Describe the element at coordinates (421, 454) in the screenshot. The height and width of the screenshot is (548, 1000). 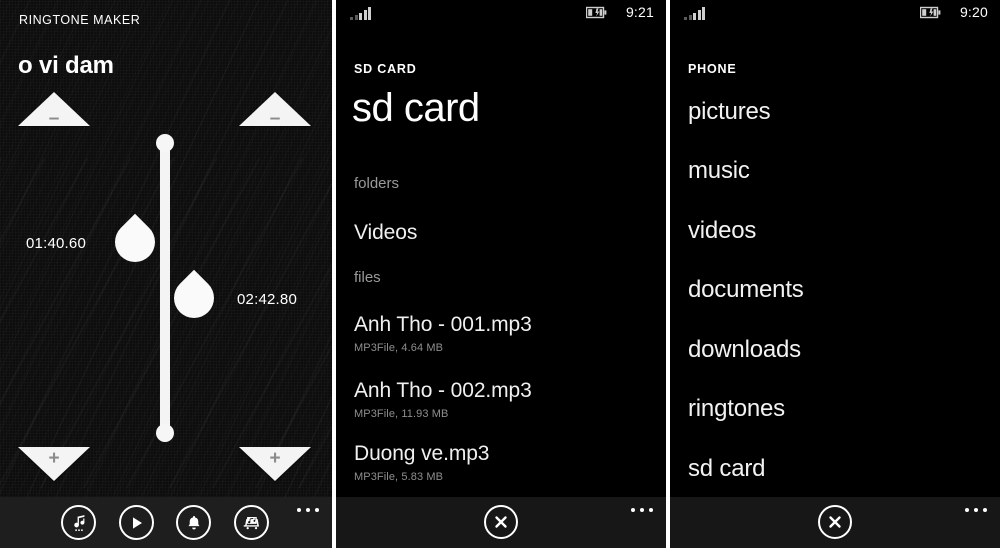
I see `list-item-file: Duong ve.mp3` at that location.